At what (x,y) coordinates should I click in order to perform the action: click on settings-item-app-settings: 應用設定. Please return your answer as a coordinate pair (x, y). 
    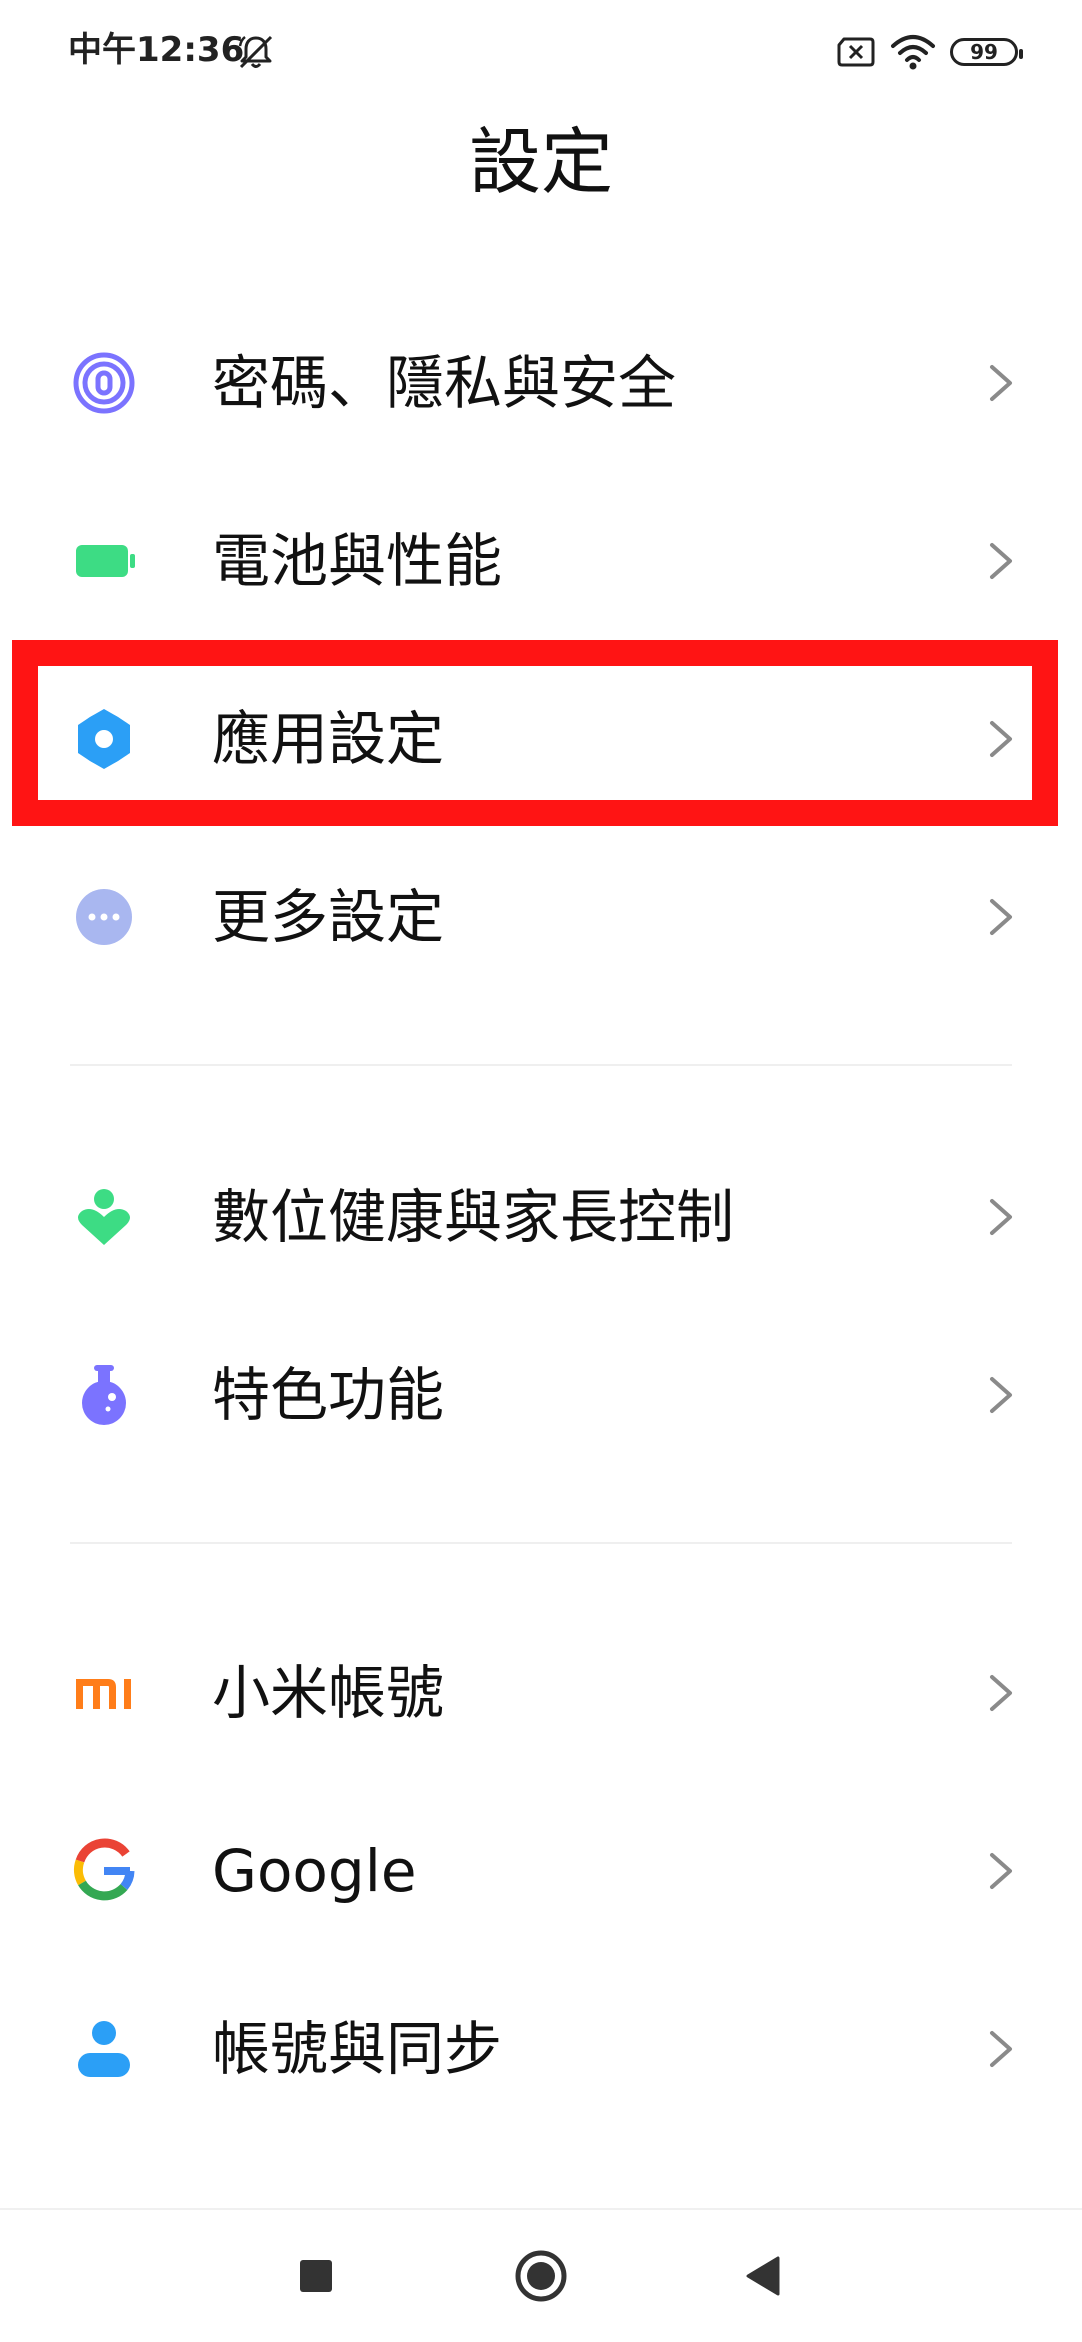
    Looking at the image, I should click on (541, 739).